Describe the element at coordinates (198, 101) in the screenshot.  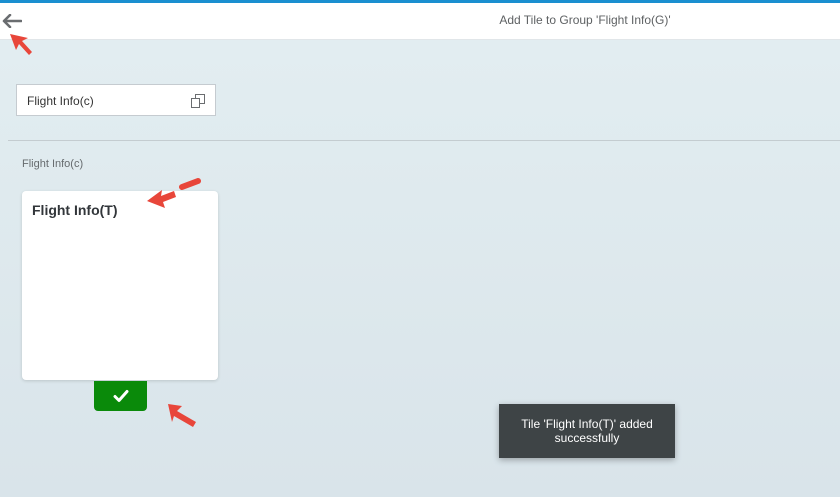
I see `copy-icon` at that location.